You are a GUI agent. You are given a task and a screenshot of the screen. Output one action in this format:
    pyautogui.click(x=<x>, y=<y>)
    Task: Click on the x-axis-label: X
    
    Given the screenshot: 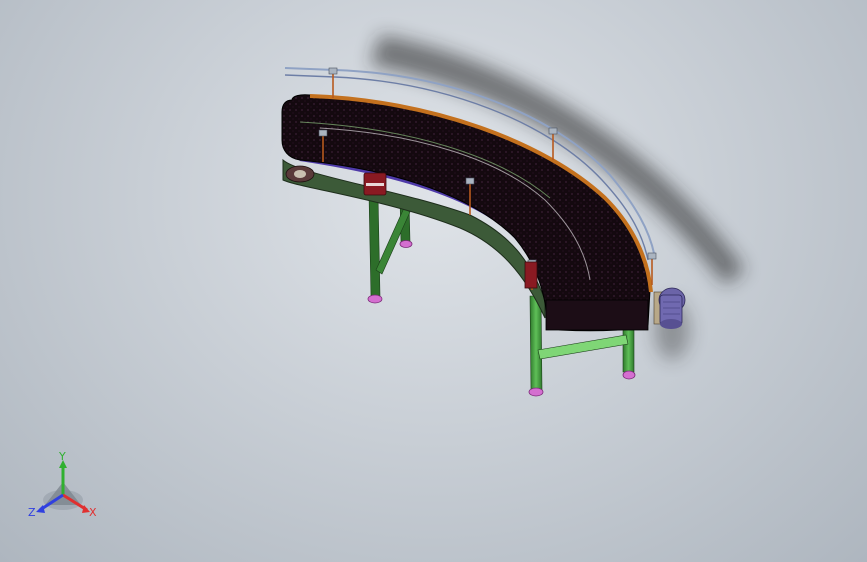 What is the action you would take?
    pyautogui.click(x=93, y=512)
    